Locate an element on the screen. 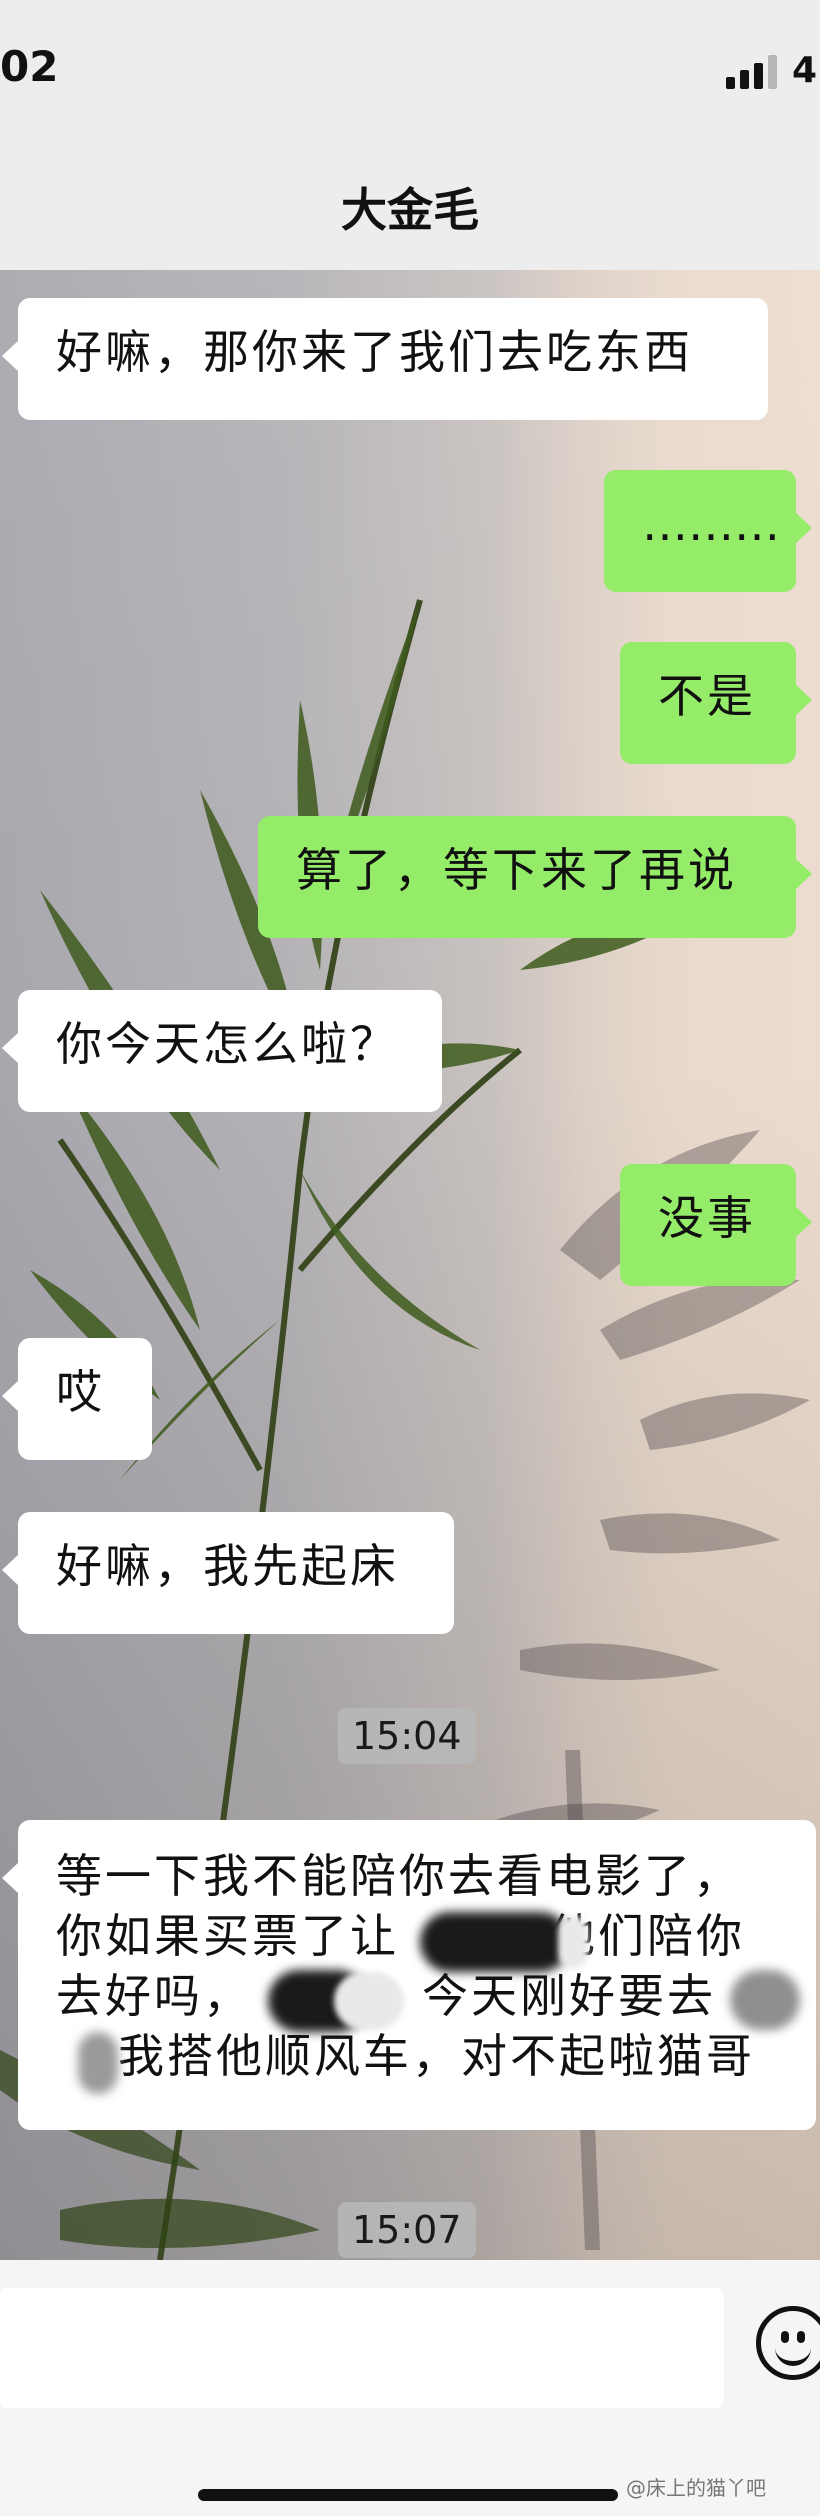 The width and height of the screenshot is (820, 2516). smiley-face-icon is located at coordinates (788, 2343).